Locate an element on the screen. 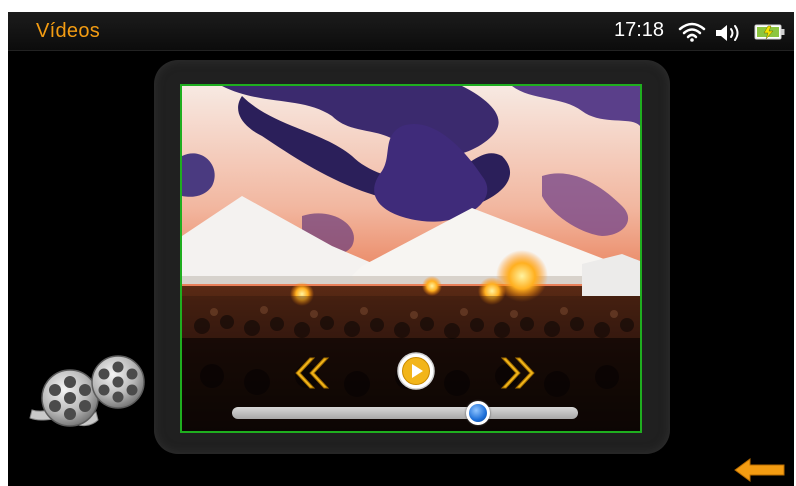 The image size is (796, 486). battery-charging-icon is located at coordinates (769, 32).